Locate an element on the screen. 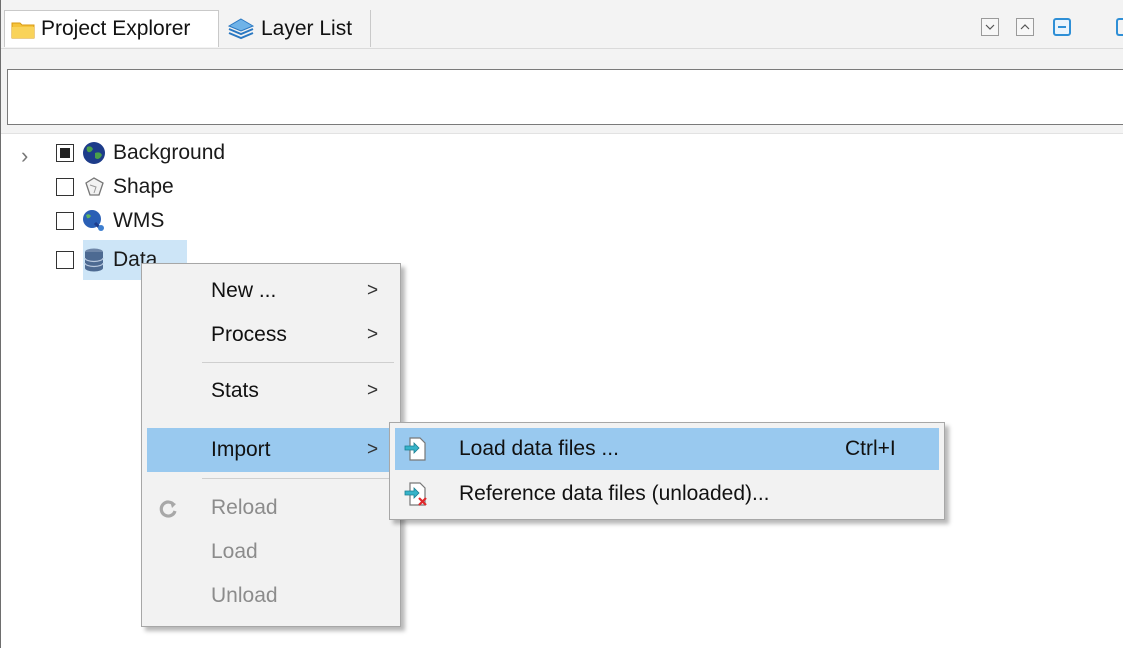 Image resolution: width=1123 pixels, height=648 pixels. view-menu-icon is located at coordinates (1119, 27).